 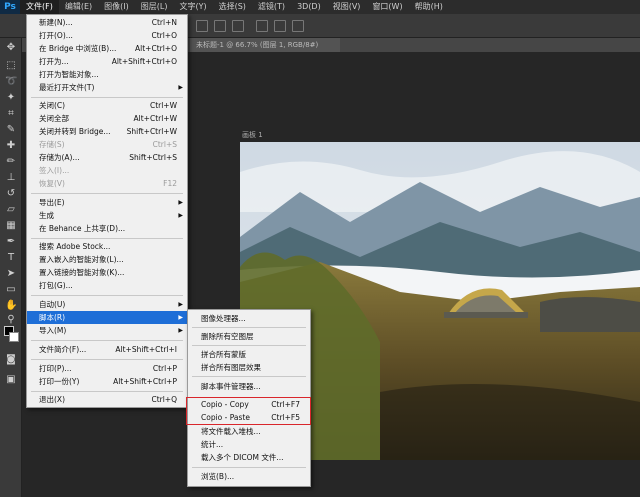 What do you see at coordinates (192, 7) in the screenshot?
I see `menu-type: 文字(Y)` at bounding box center [192, 7].